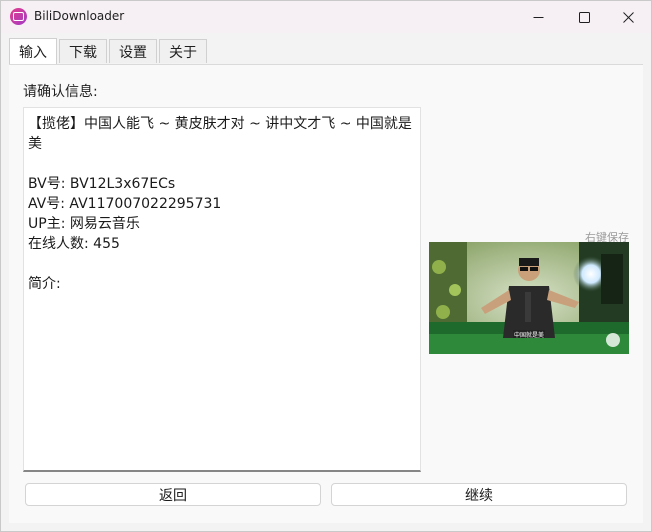 The width and height of the screenshot is (652, 532). What do you see at coordinates (173, 494) in the screenshot?
I see `back-button: 返回` at bounding box center [173, 494].